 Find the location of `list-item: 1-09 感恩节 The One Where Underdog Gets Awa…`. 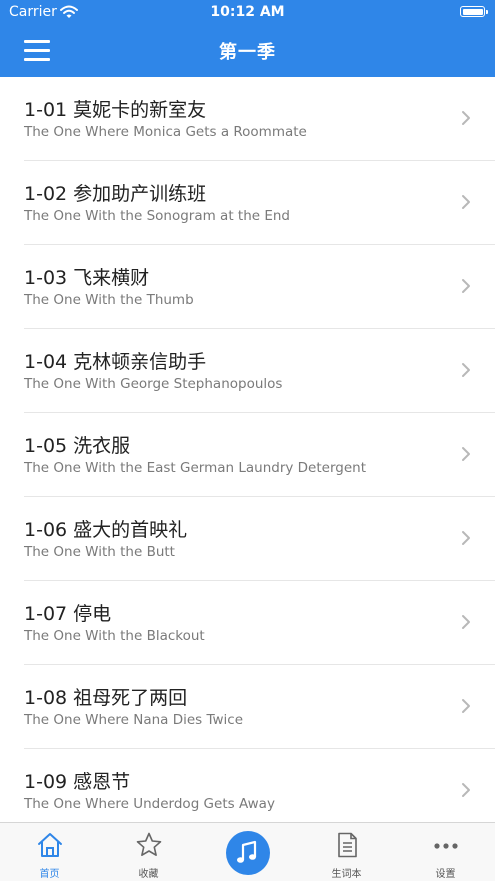

list-item: 1-09 感恩节 The One Where Underdog Gets Awa… is located at coordinates (247, 785).